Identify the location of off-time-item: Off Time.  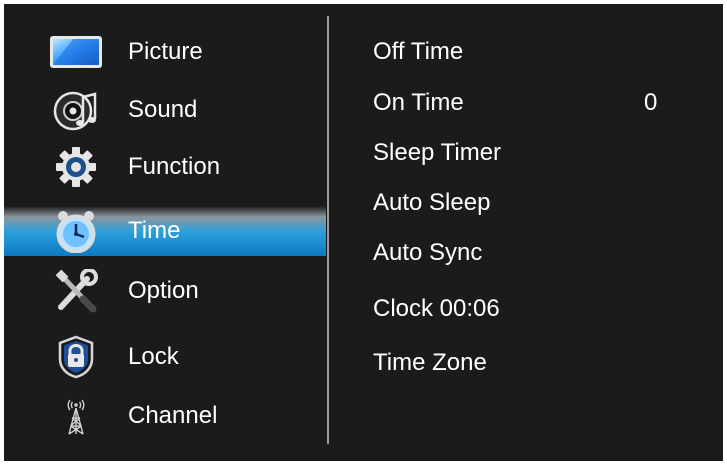
(418, 52).